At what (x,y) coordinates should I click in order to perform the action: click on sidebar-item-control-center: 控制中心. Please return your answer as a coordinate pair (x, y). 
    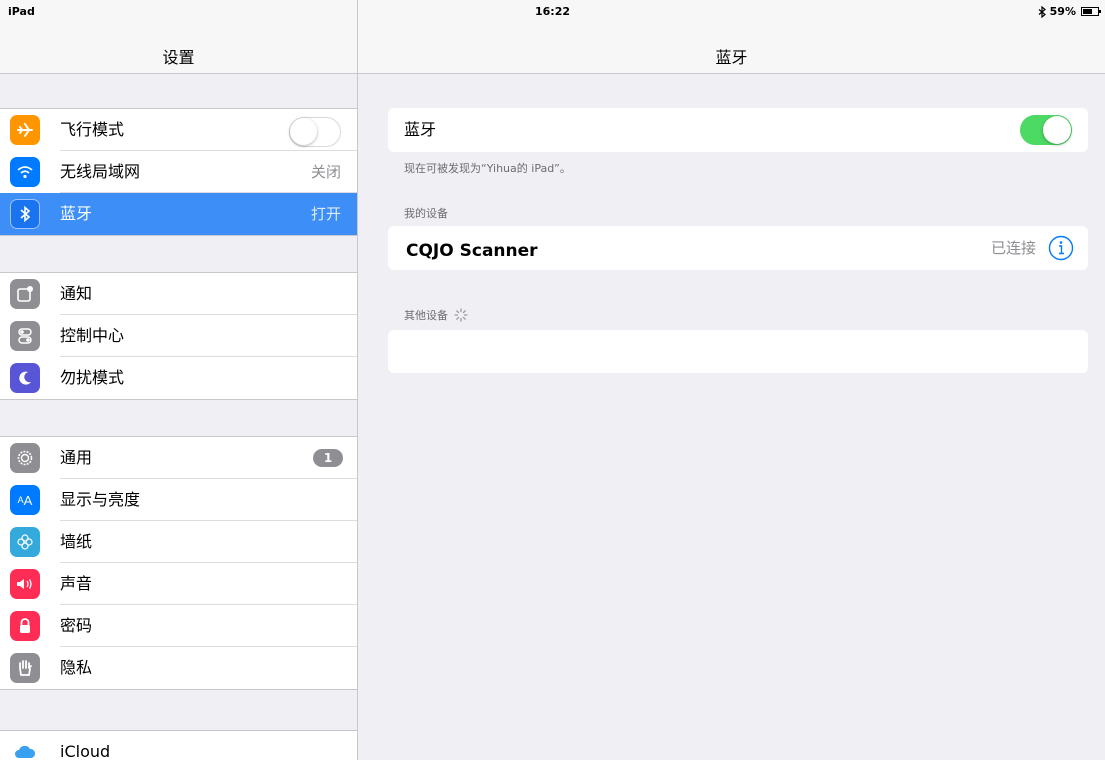
    Looking at the image, I should click on (178, 336).